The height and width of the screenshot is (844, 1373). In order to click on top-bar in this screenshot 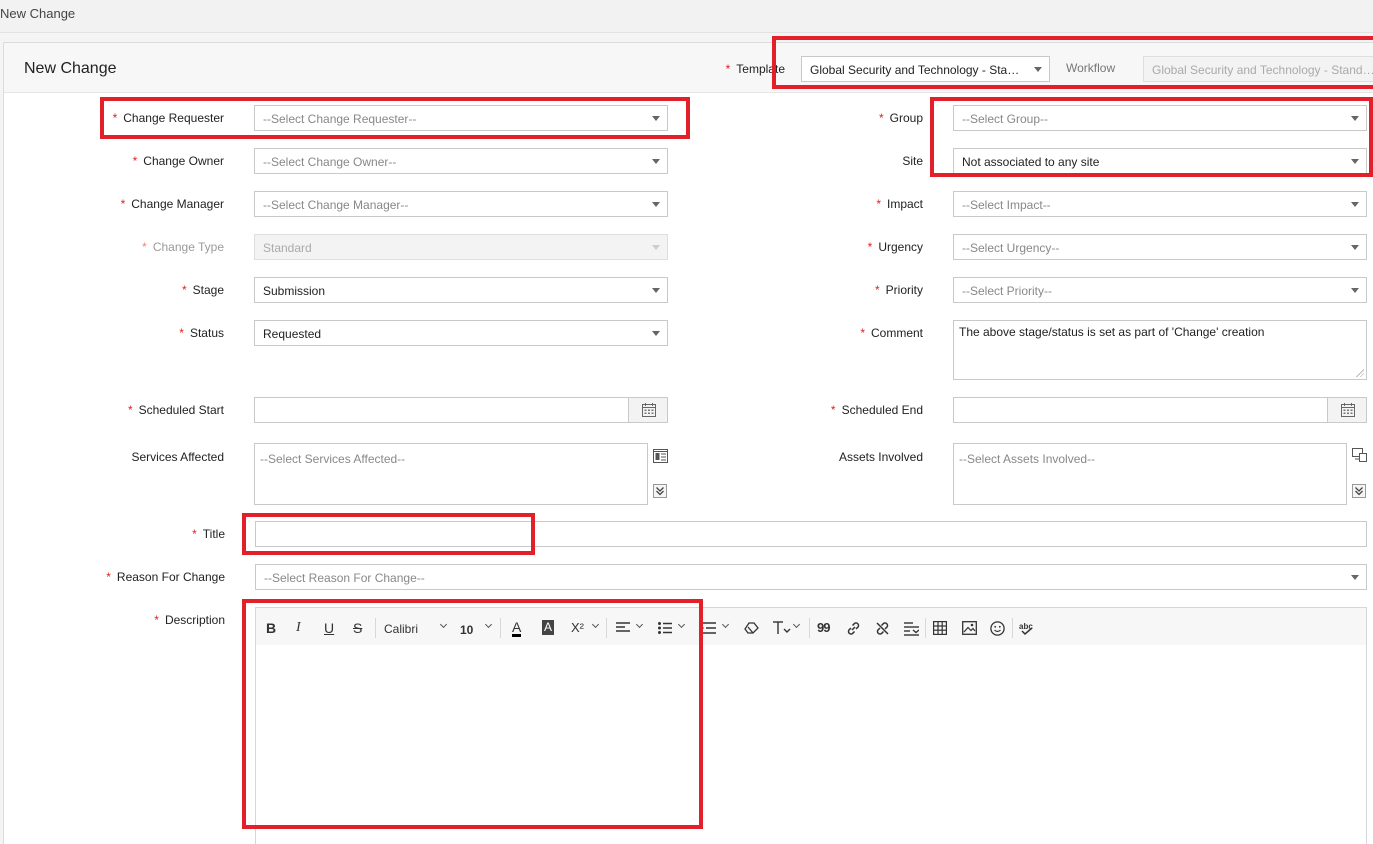, I will do `click(686, 16)`.